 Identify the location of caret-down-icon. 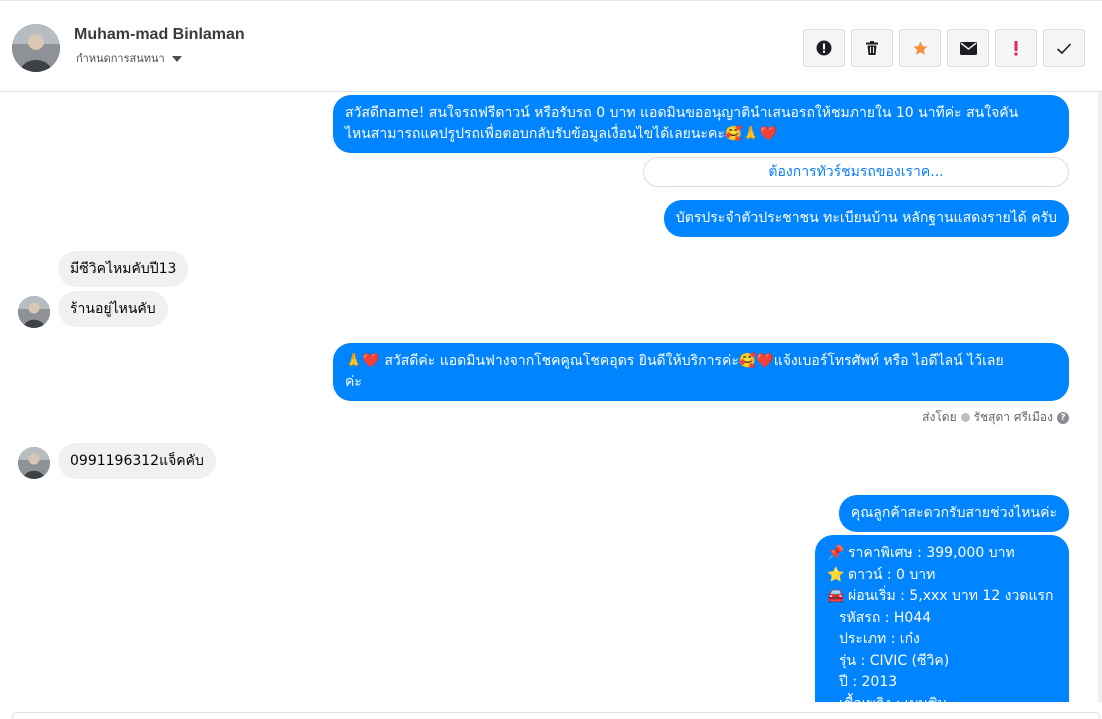
(176, 59).